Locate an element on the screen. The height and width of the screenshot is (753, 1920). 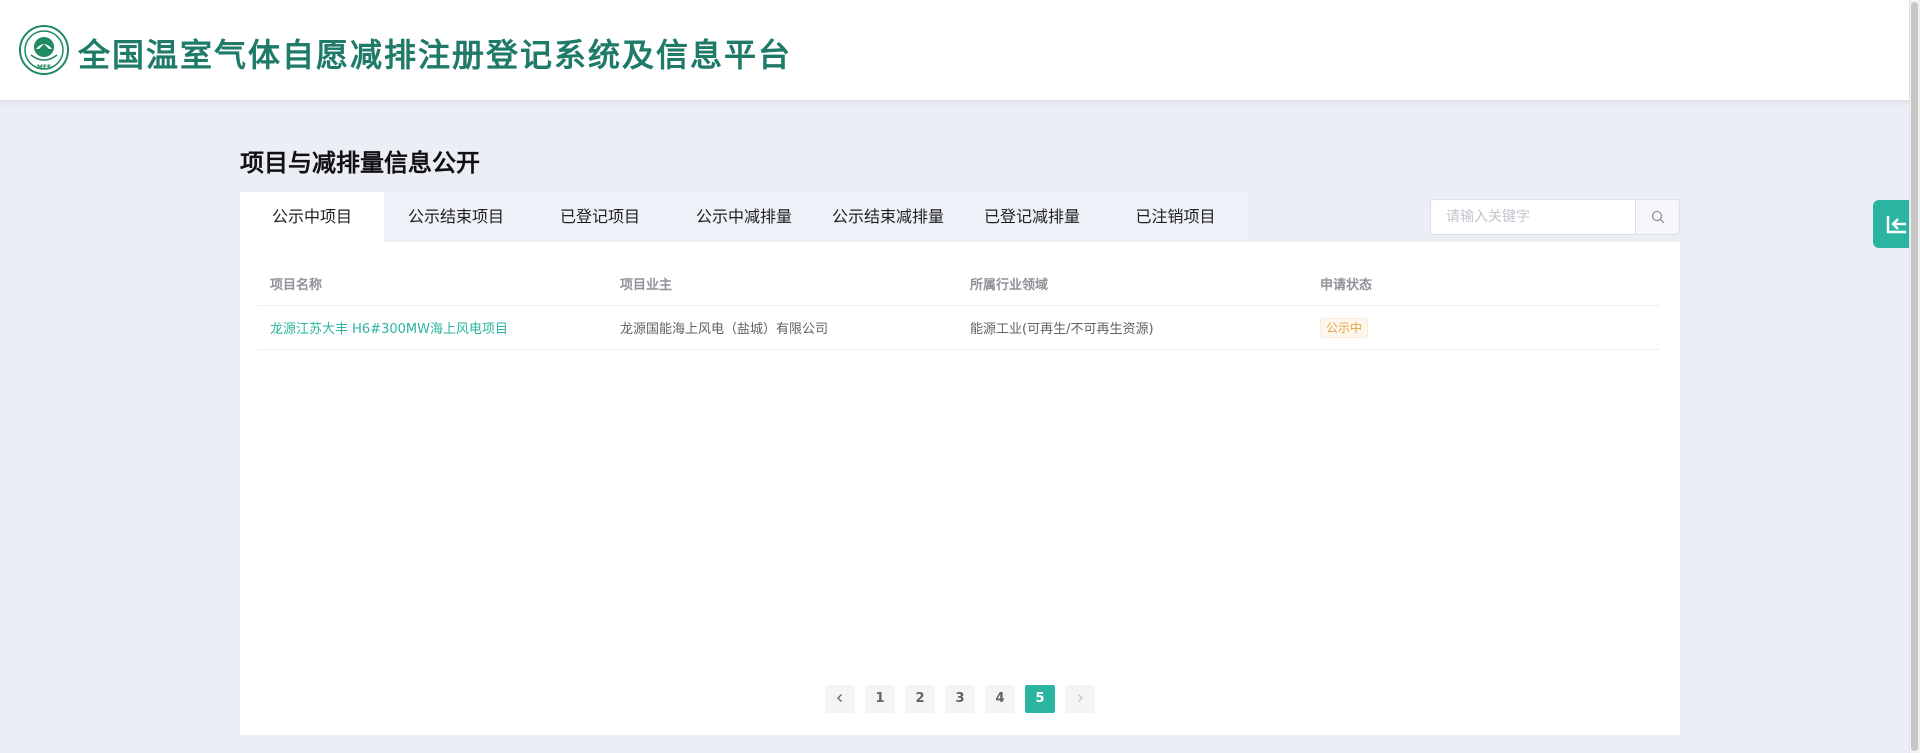
tab-publicity-ended-projects: 公示结束项目 is located at coordinates (456, 217).